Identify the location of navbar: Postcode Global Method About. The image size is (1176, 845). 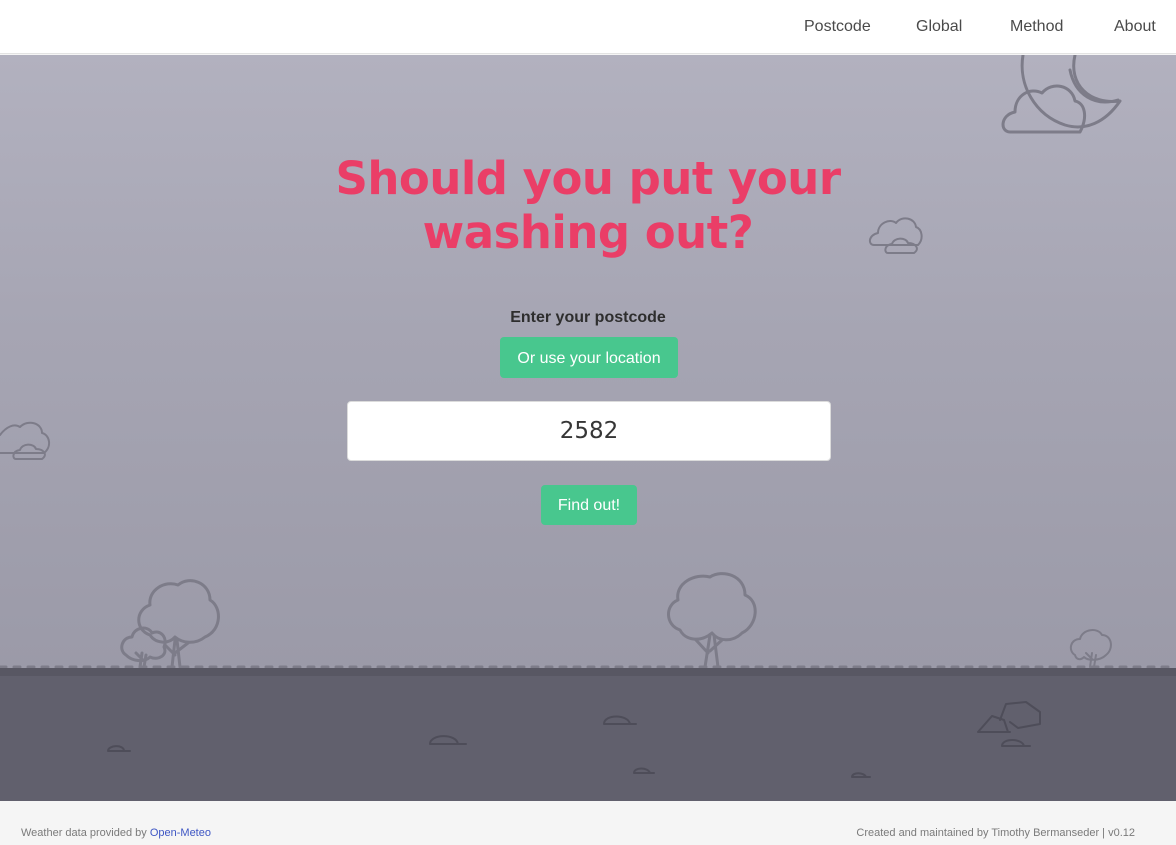
(588, 27).